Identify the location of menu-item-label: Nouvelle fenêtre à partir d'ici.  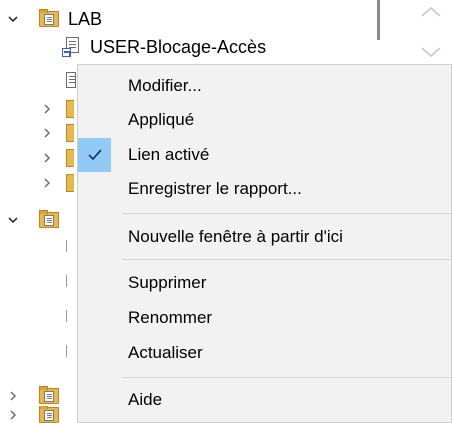
(235, 236).